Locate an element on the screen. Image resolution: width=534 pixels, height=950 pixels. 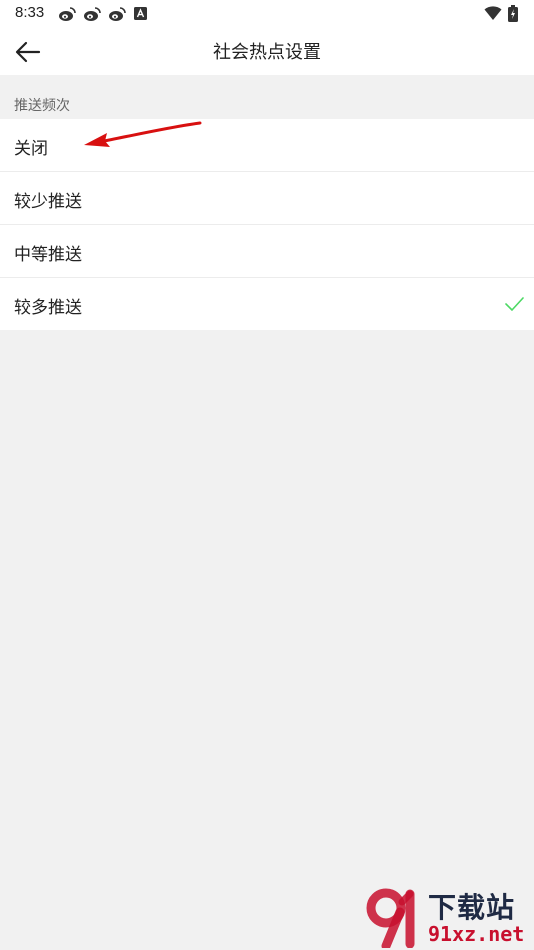
option-less-push: 较少推送 is located at coordinates (267, 198).